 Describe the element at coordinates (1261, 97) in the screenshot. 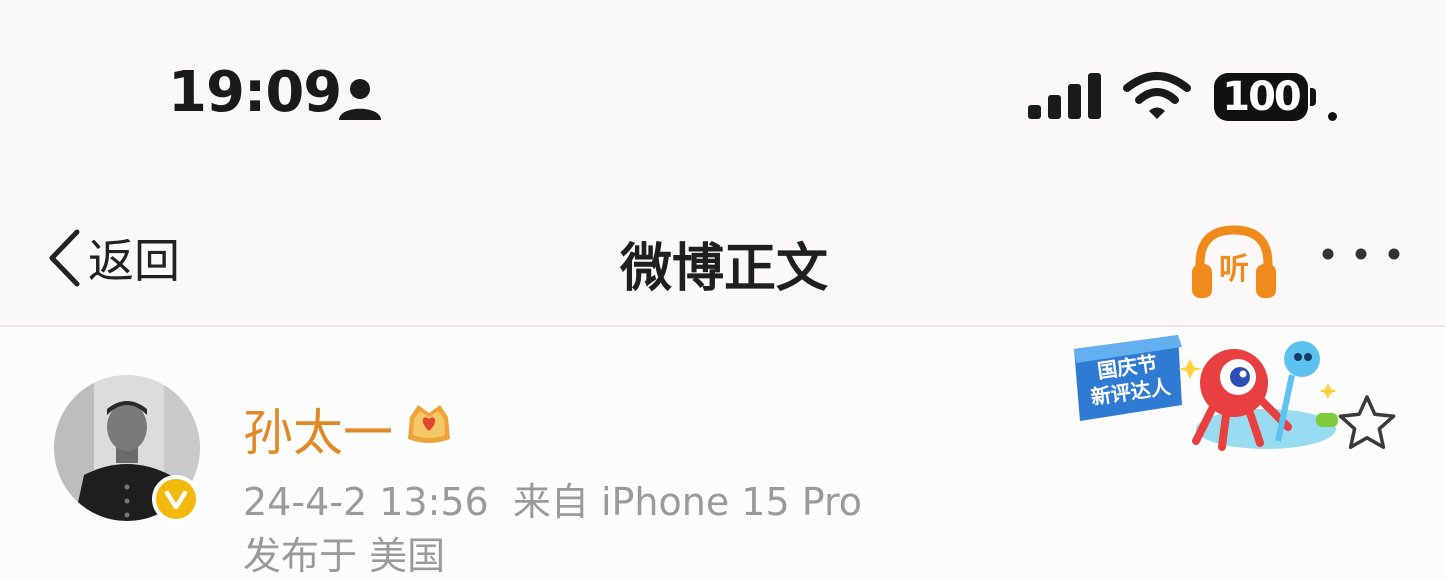

I see `battery-icon: 100` at that location.